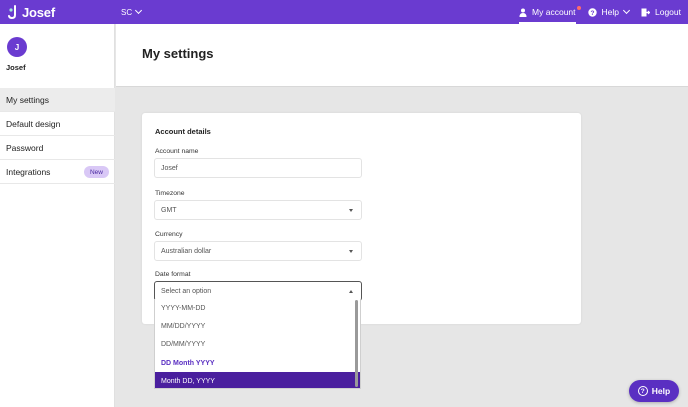 The image size is (688, 407). I want to click on help-label: Help, so click(610, 12).